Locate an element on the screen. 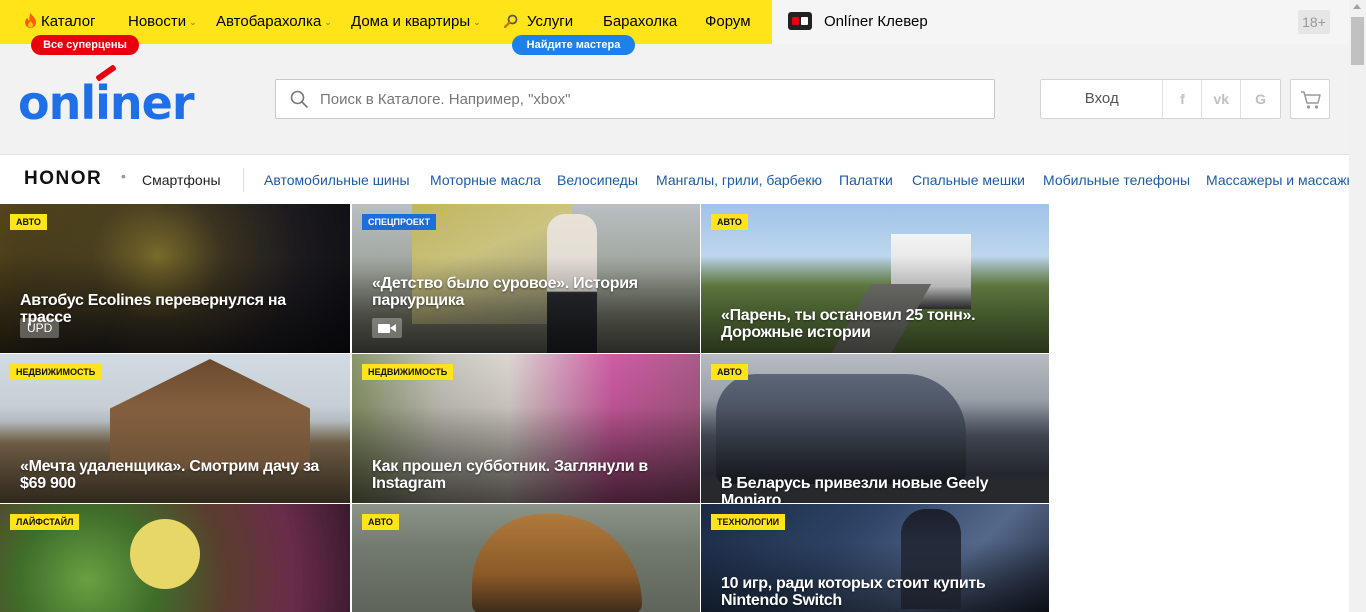 This screenshot has width=1366, height=612. news-title: Автобус Ecolines перевернулся на трассе is located at coordinates (175, 309).